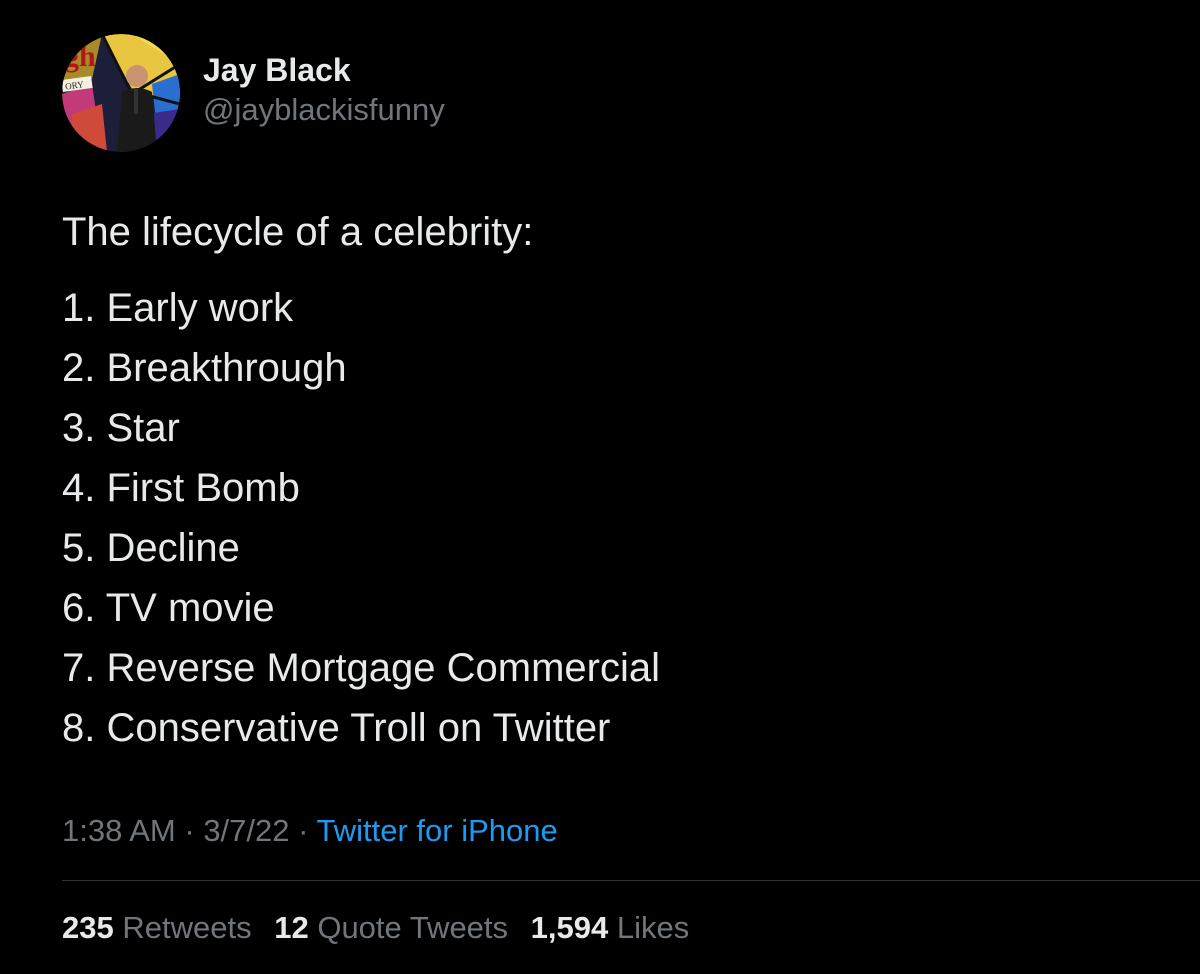 This screenshot has height=974, width=1200. I want to click on list-item: 2. Breakthrough, so click(204, 368).